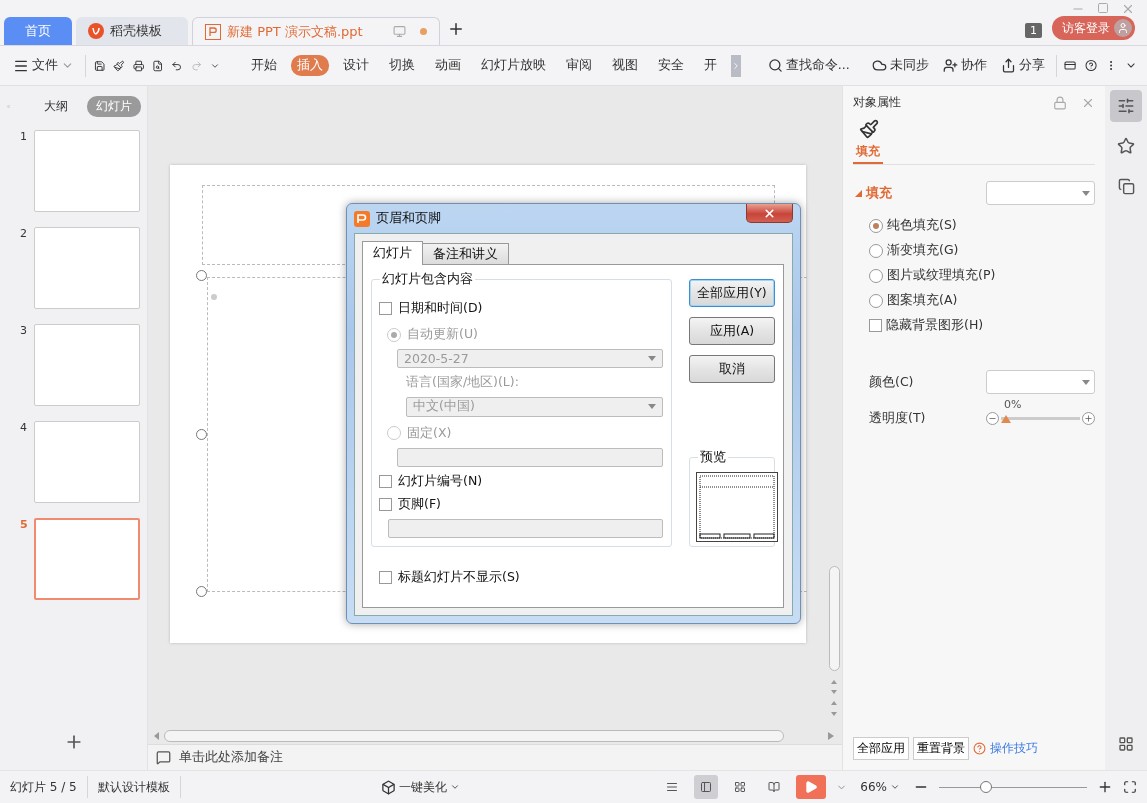 The width and height of the screenshot is (1147, 803). What do you see at coordinates (935, 325) in the screenshot?
I see `option-label: 隐藏背景图形(H)` at bounding box center [935, 325].